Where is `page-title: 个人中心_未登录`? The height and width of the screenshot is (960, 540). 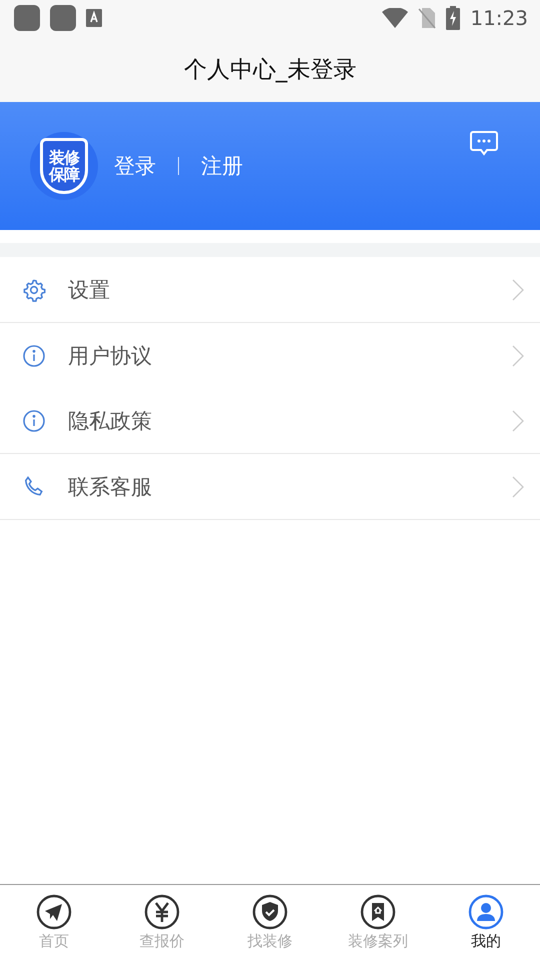
page-title: 个人中心_未登录 is located at coordinates (270, 70).